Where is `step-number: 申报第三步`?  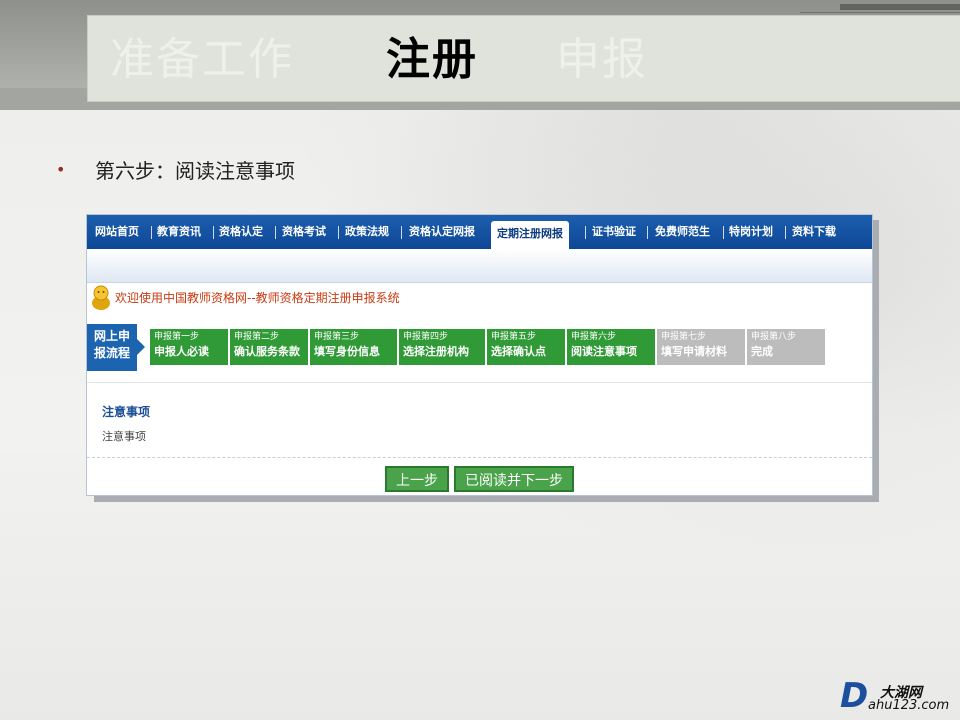 step-number: 申报第三步 is located at coordinates (337, 337).